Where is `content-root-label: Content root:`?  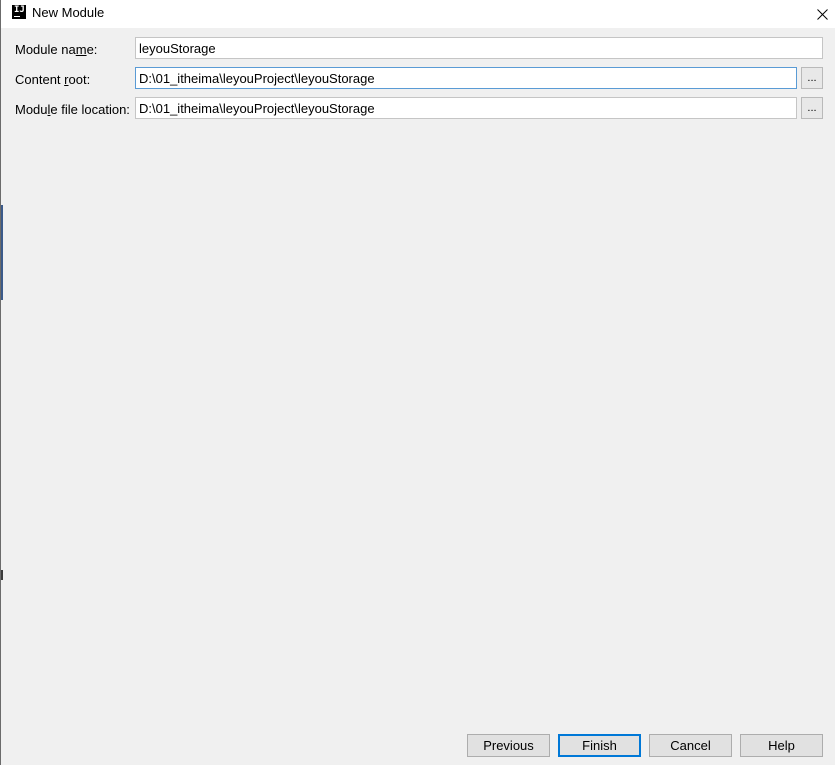
content-root-label: Content root: is located at coordinates (53, 79).